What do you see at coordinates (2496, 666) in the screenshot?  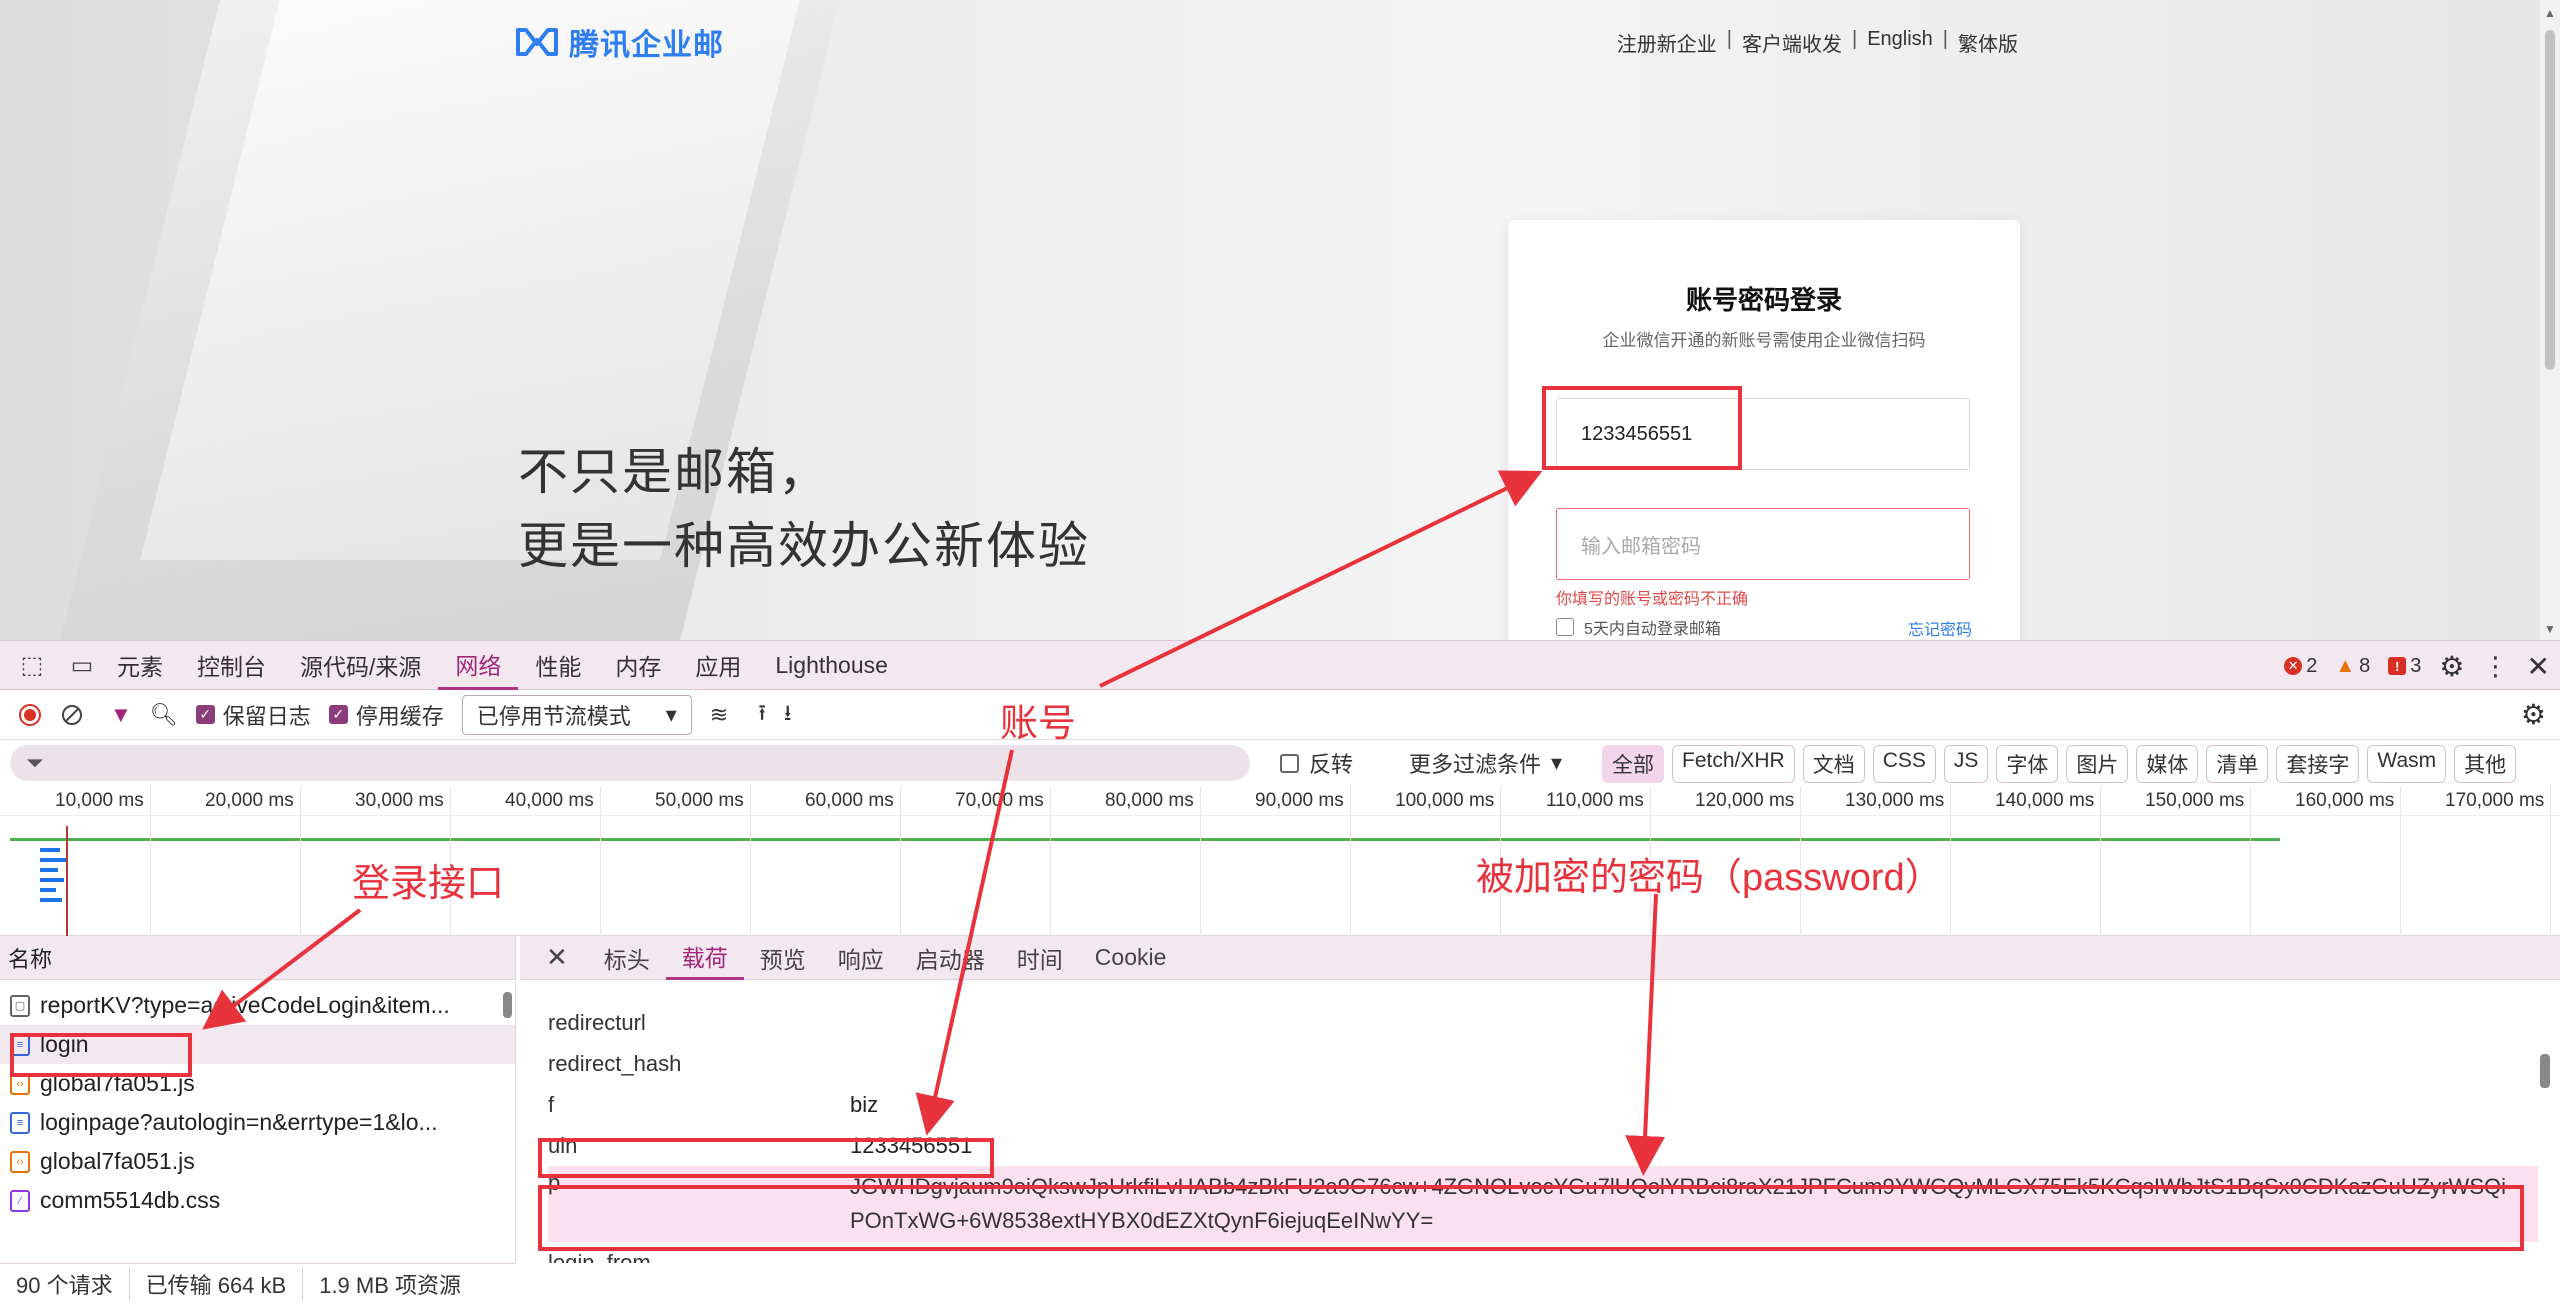 I see `more-options-icon: ⋮` at bounding box center [2496, 666].